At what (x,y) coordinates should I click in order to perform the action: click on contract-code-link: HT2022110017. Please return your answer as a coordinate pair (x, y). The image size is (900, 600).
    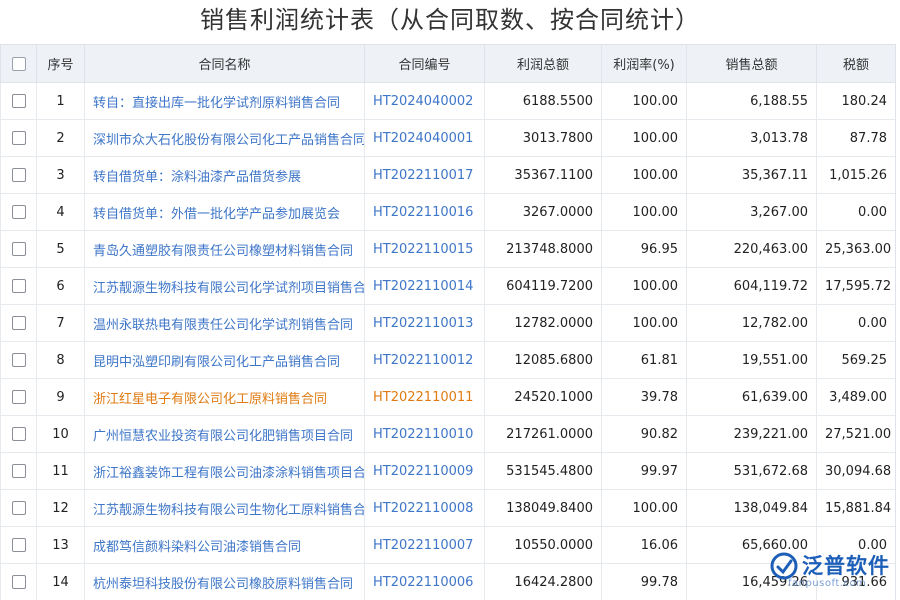
    Looking at the image, I should click on (425, 175).